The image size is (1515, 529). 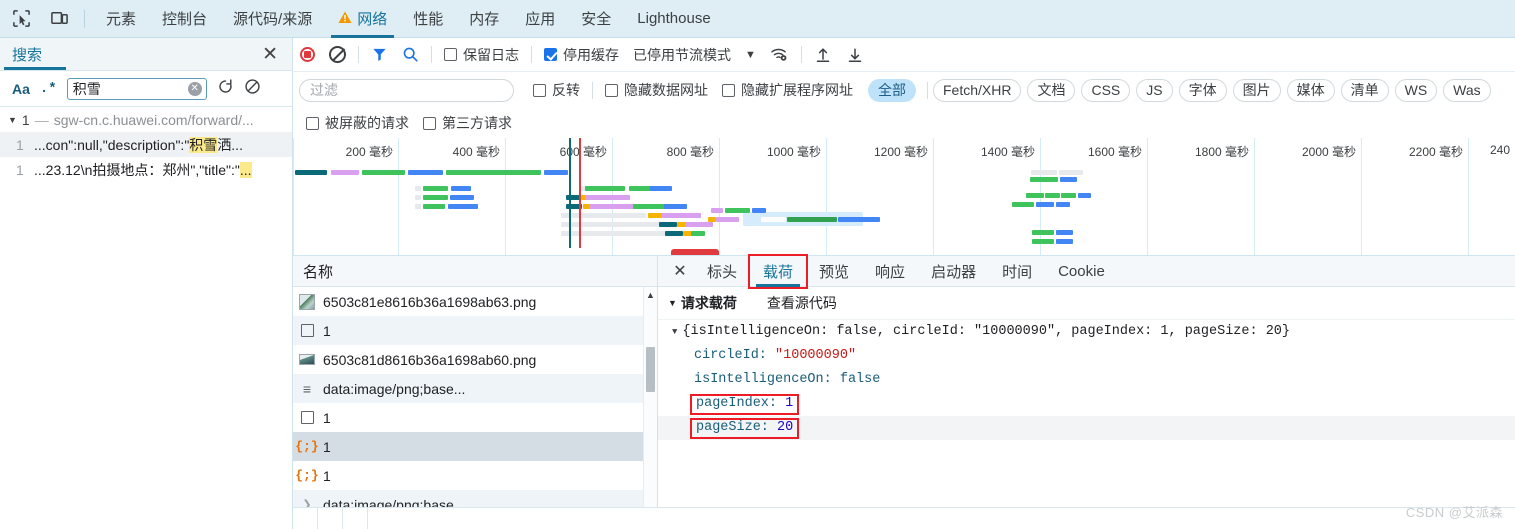 What do you see at coordinates (1416, 90) in the screenshot?
I see `filter-type-ws: WS` at bounding box center [1416, 90].